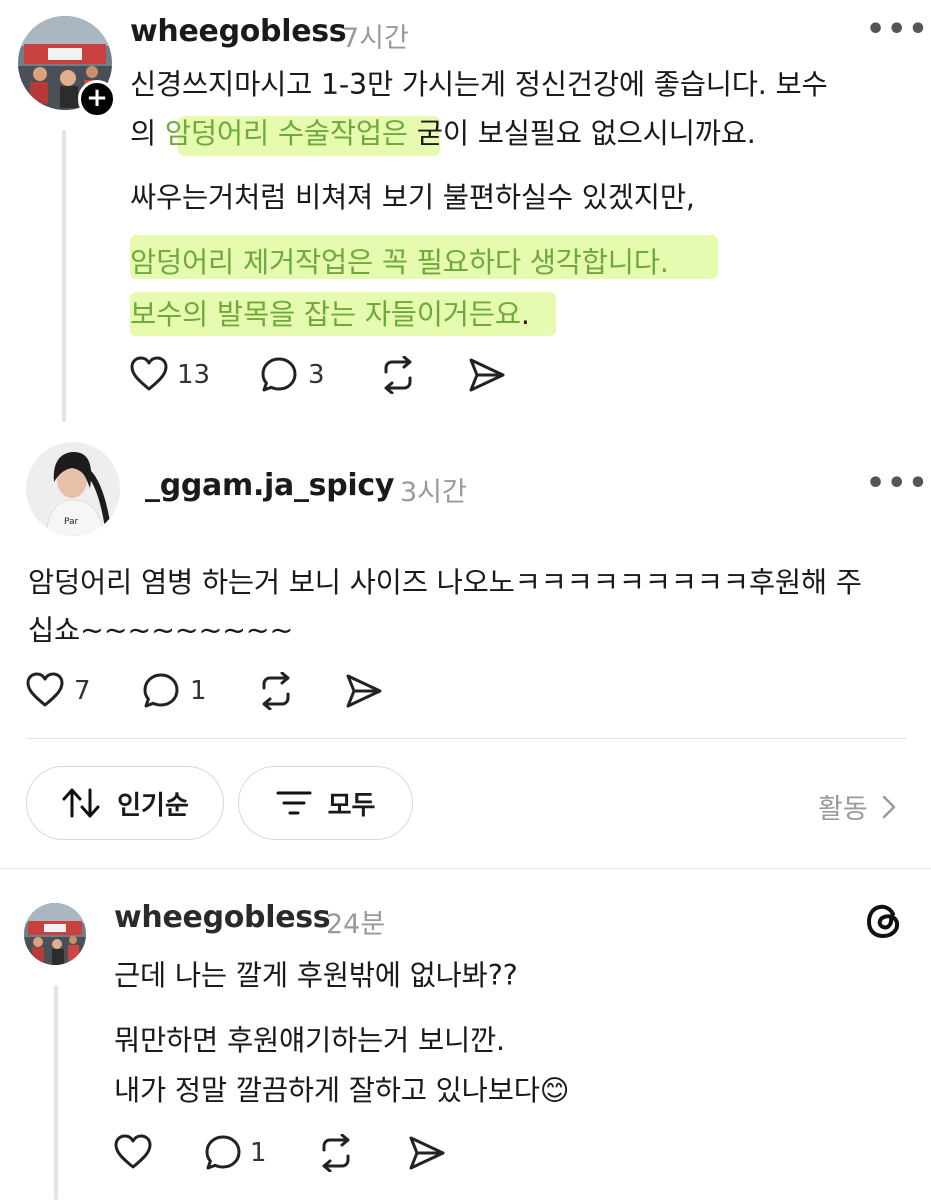  I want to click on activity-link: 활동, so click(857, 806).